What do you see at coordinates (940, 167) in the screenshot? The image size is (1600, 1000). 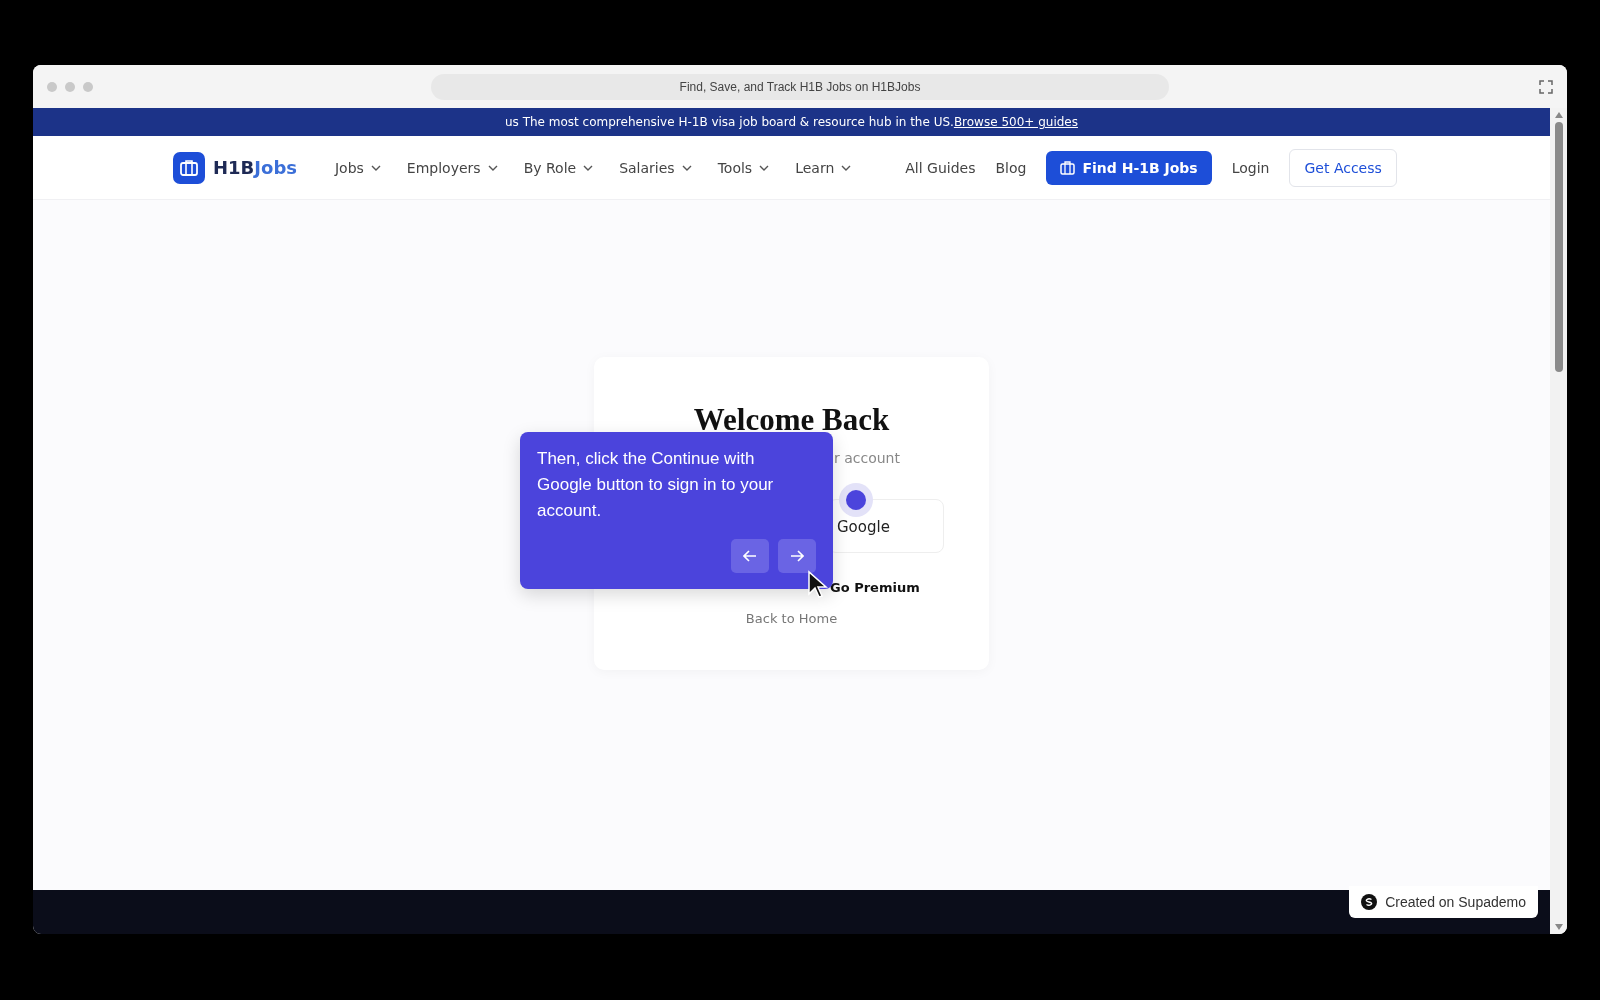 I see `nav-link: All Guides` at bounding box center [940, 167].